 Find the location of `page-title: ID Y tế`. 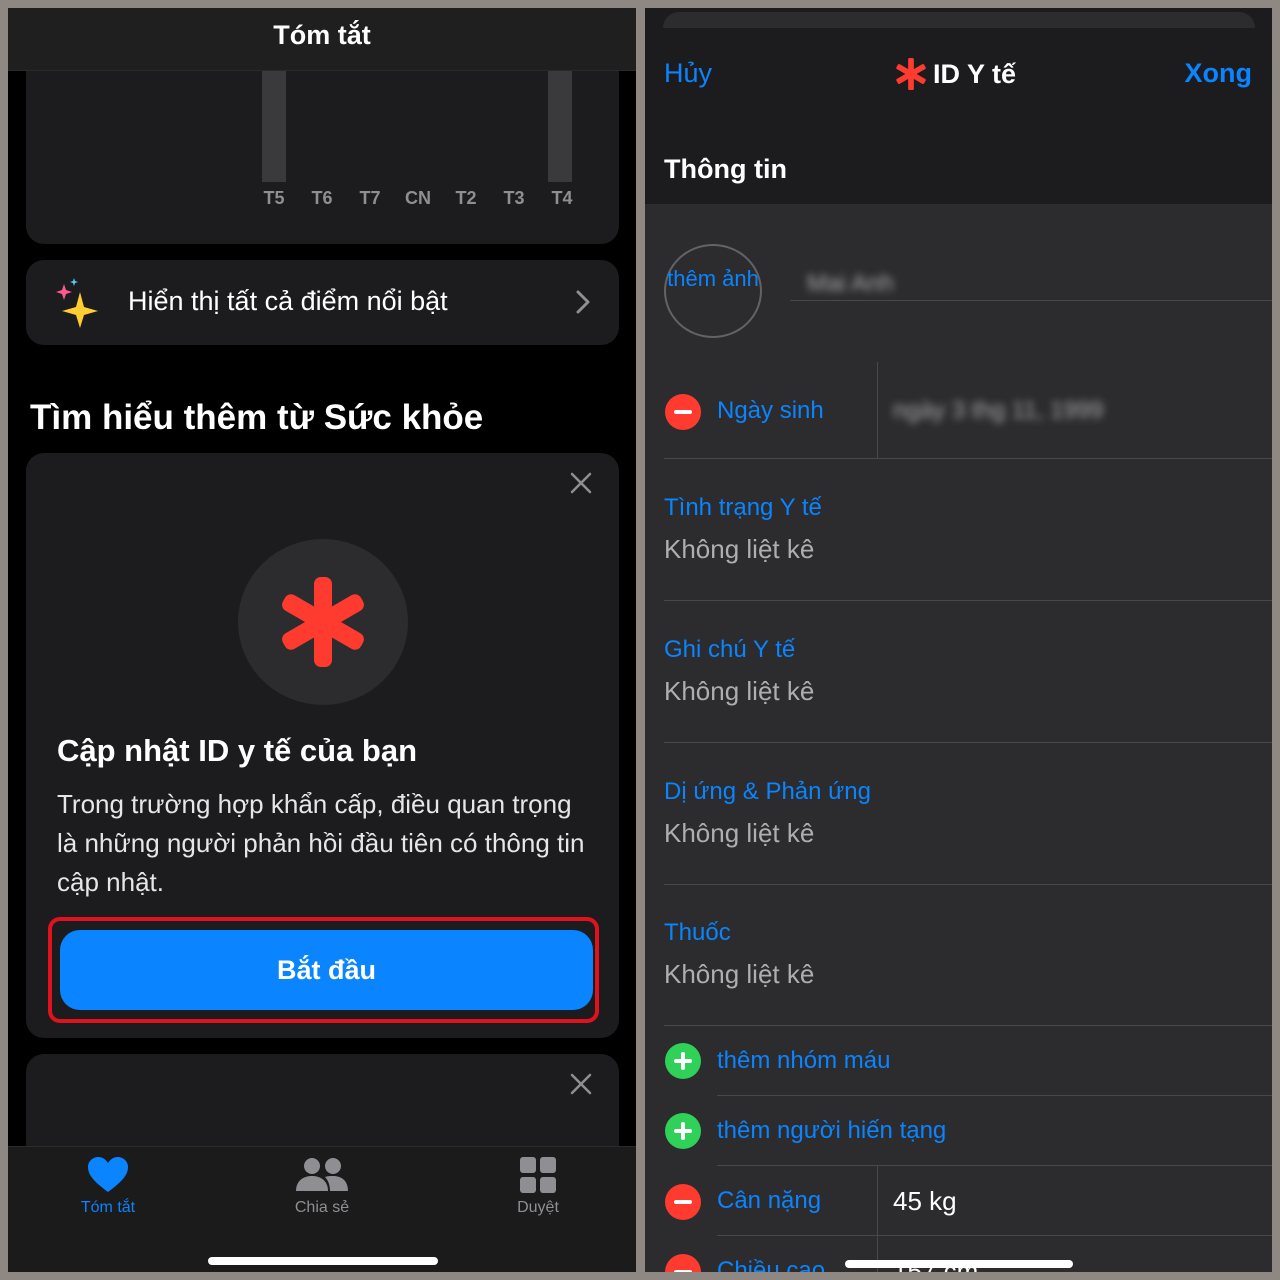

page-title: ID Y tế is located at coordinates (955, 74).